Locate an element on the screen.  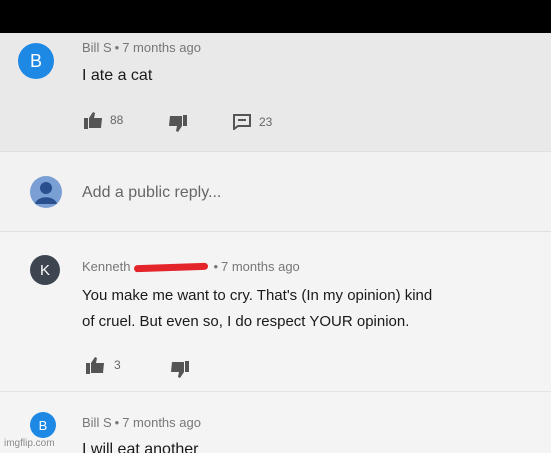
comment-thread-bill-2: B Bill S • 7 months ago I will eat another is located at coordinates (275, 422).